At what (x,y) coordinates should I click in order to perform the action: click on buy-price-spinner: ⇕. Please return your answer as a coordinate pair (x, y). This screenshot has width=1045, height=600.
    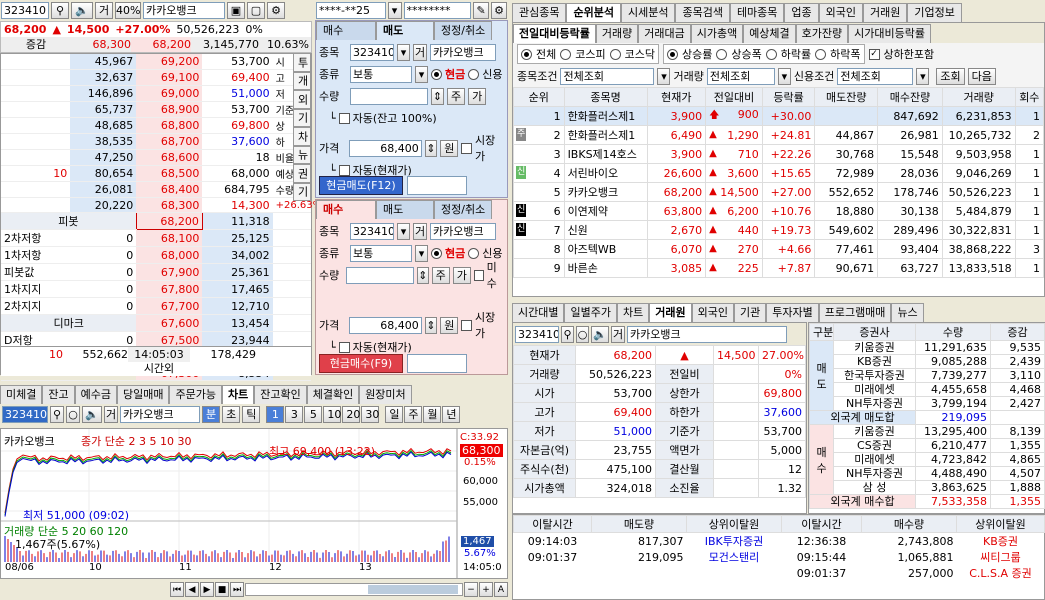
    Looking at the image, I should click on (431, 325).